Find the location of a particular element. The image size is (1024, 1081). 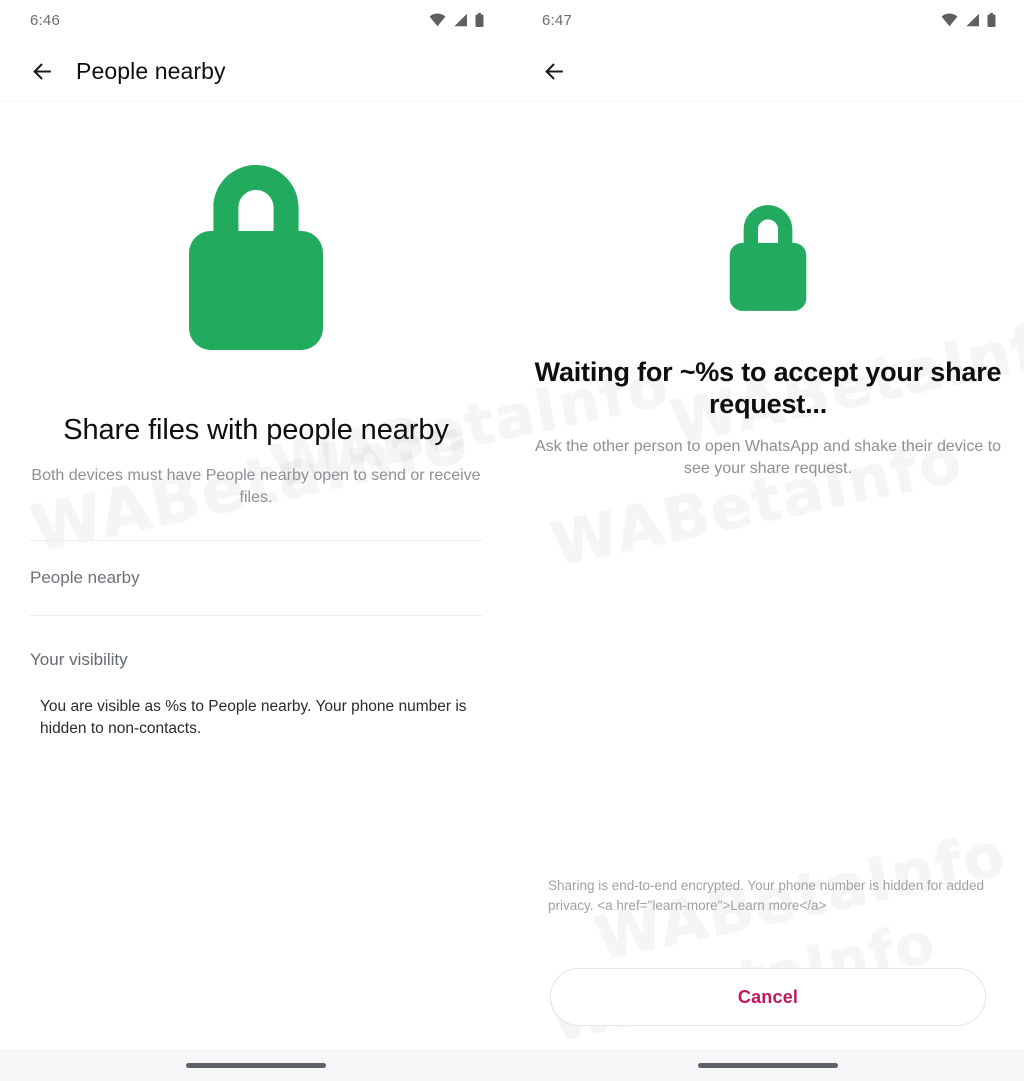

cancel-button-container: Cancel is located at coordinates (768, 997).